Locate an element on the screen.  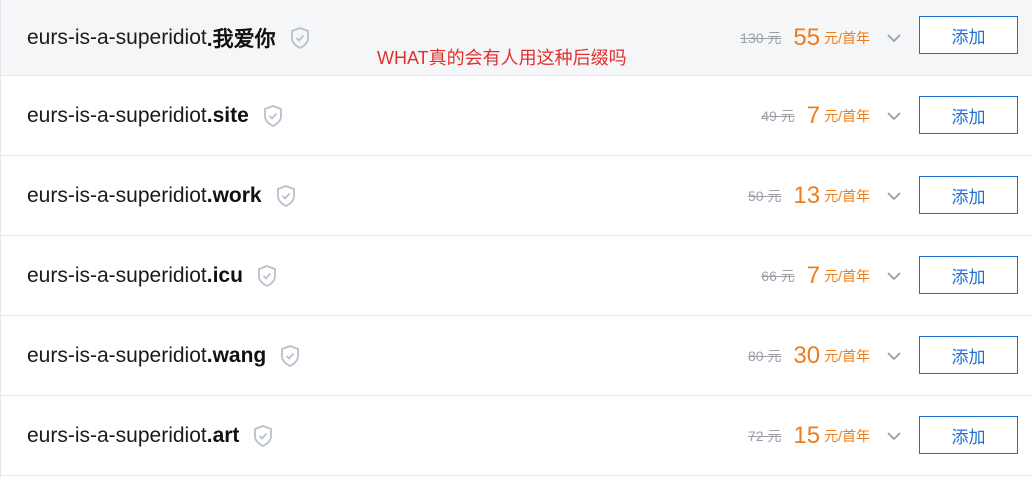
domain-name: eurs-is-a-superidiot .icu is located at coordinates (152, 275).